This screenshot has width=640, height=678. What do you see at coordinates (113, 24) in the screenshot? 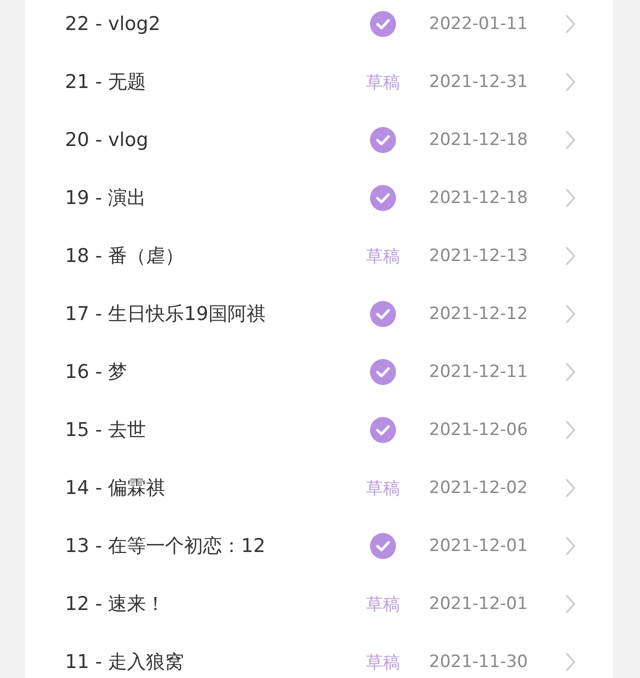
I see `entry-title: 22 - vlog2` at bounding box center [113, 24].